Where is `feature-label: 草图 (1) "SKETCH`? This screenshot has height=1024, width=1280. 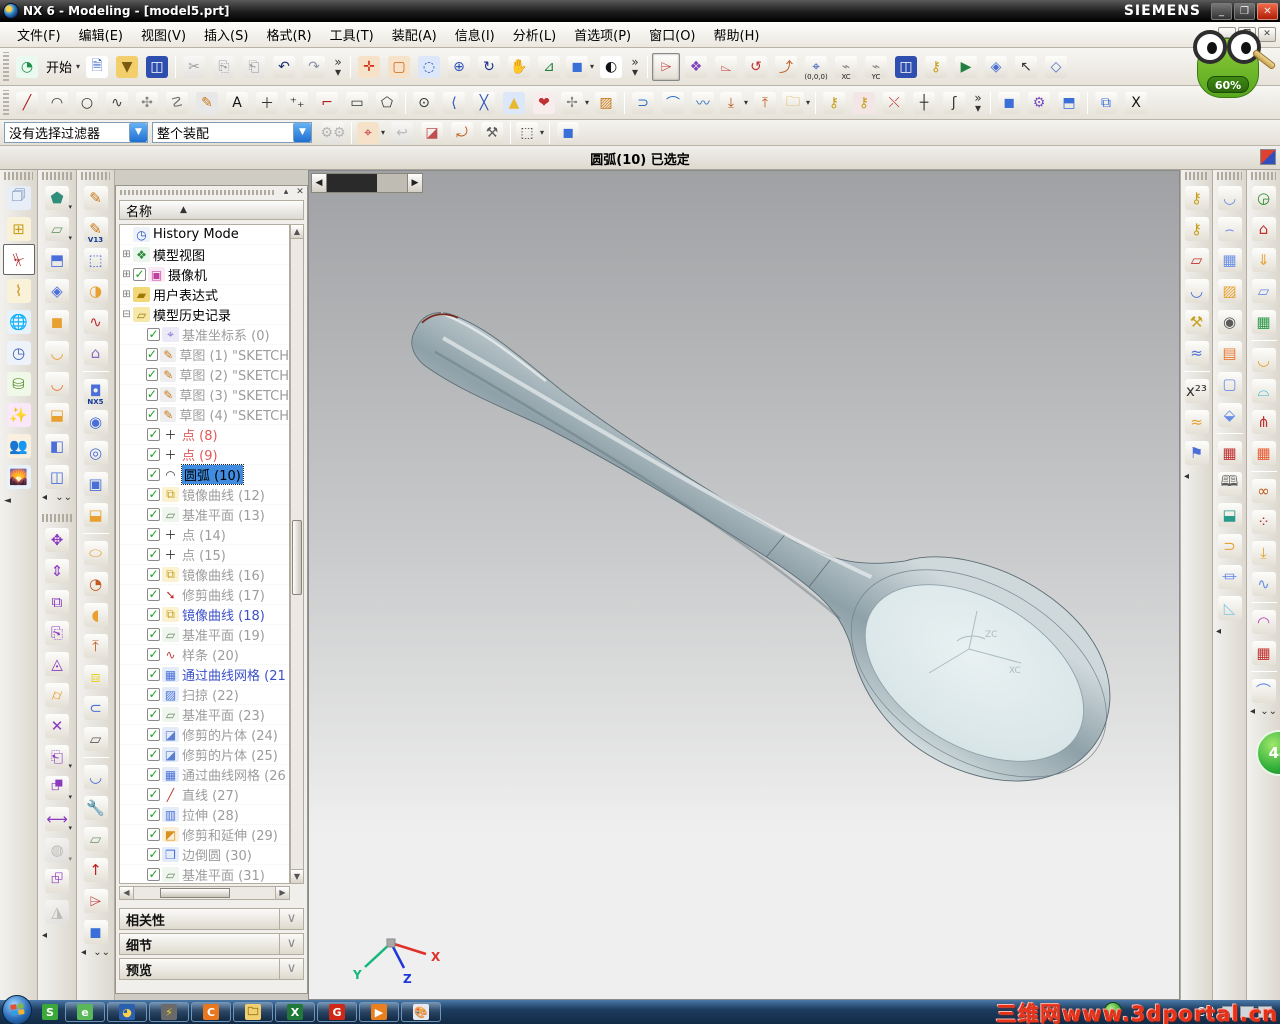 feature-label: 草图 (1) "SKETCH is located at coordinates (234, 354).